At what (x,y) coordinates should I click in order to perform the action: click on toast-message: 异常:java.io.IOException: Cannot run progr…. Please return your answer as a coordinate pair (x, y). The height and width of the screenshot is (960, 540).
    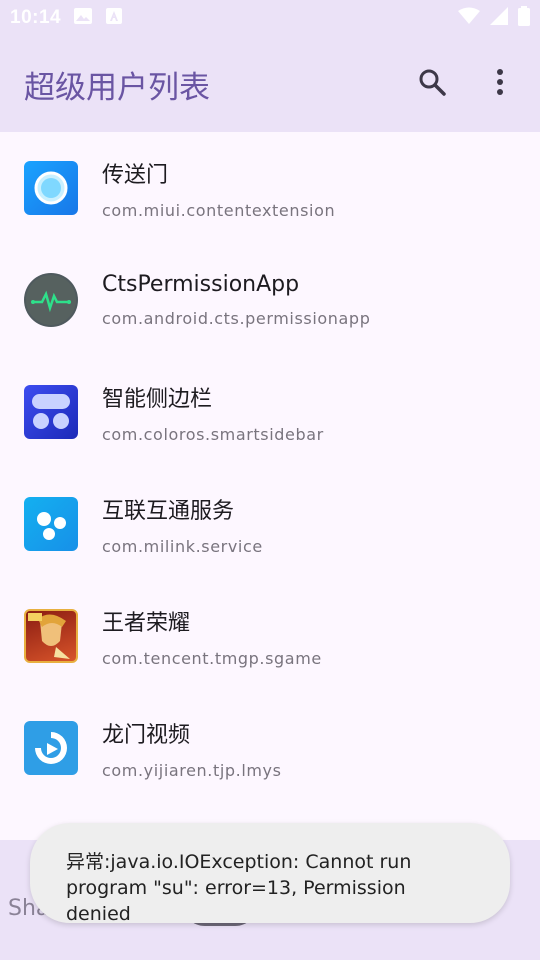
    Looking at the image, I should click on (239, 888).